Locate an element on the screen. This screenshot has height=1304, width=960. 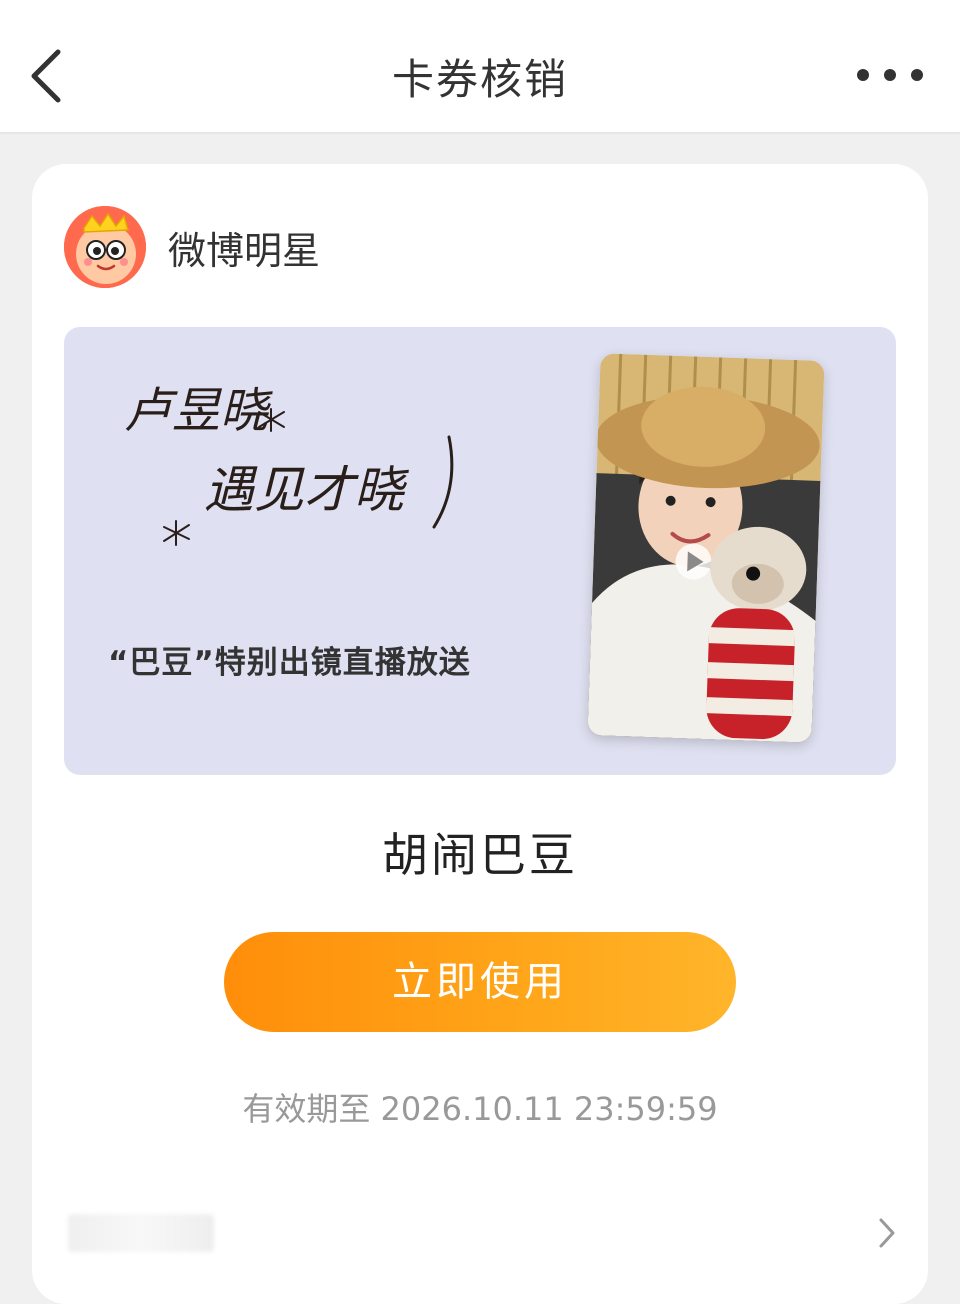
more-button is located at coordinates (890, 75).